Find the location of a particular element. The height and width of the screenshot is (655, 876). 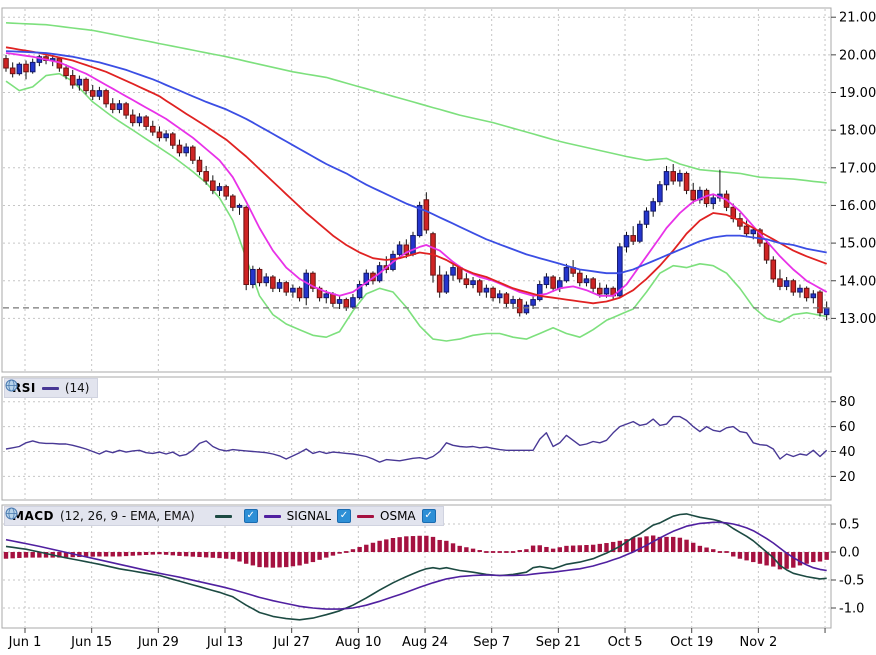

x-axis-tick-label: Oct 19 is located at coordinates (691, 642).